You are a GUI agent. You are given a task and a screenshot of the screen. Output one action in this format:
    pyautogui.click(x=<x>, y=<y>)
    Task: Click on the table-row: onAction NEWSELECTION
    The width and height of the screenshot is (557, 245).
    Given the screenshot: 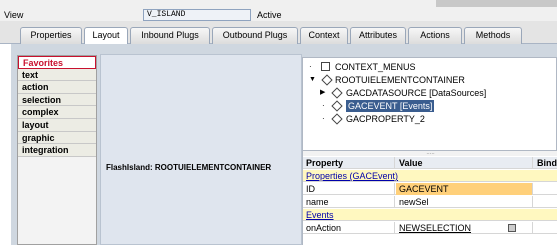 What is the action you would take?
    pyautogui.click(x=430, y=228)
    